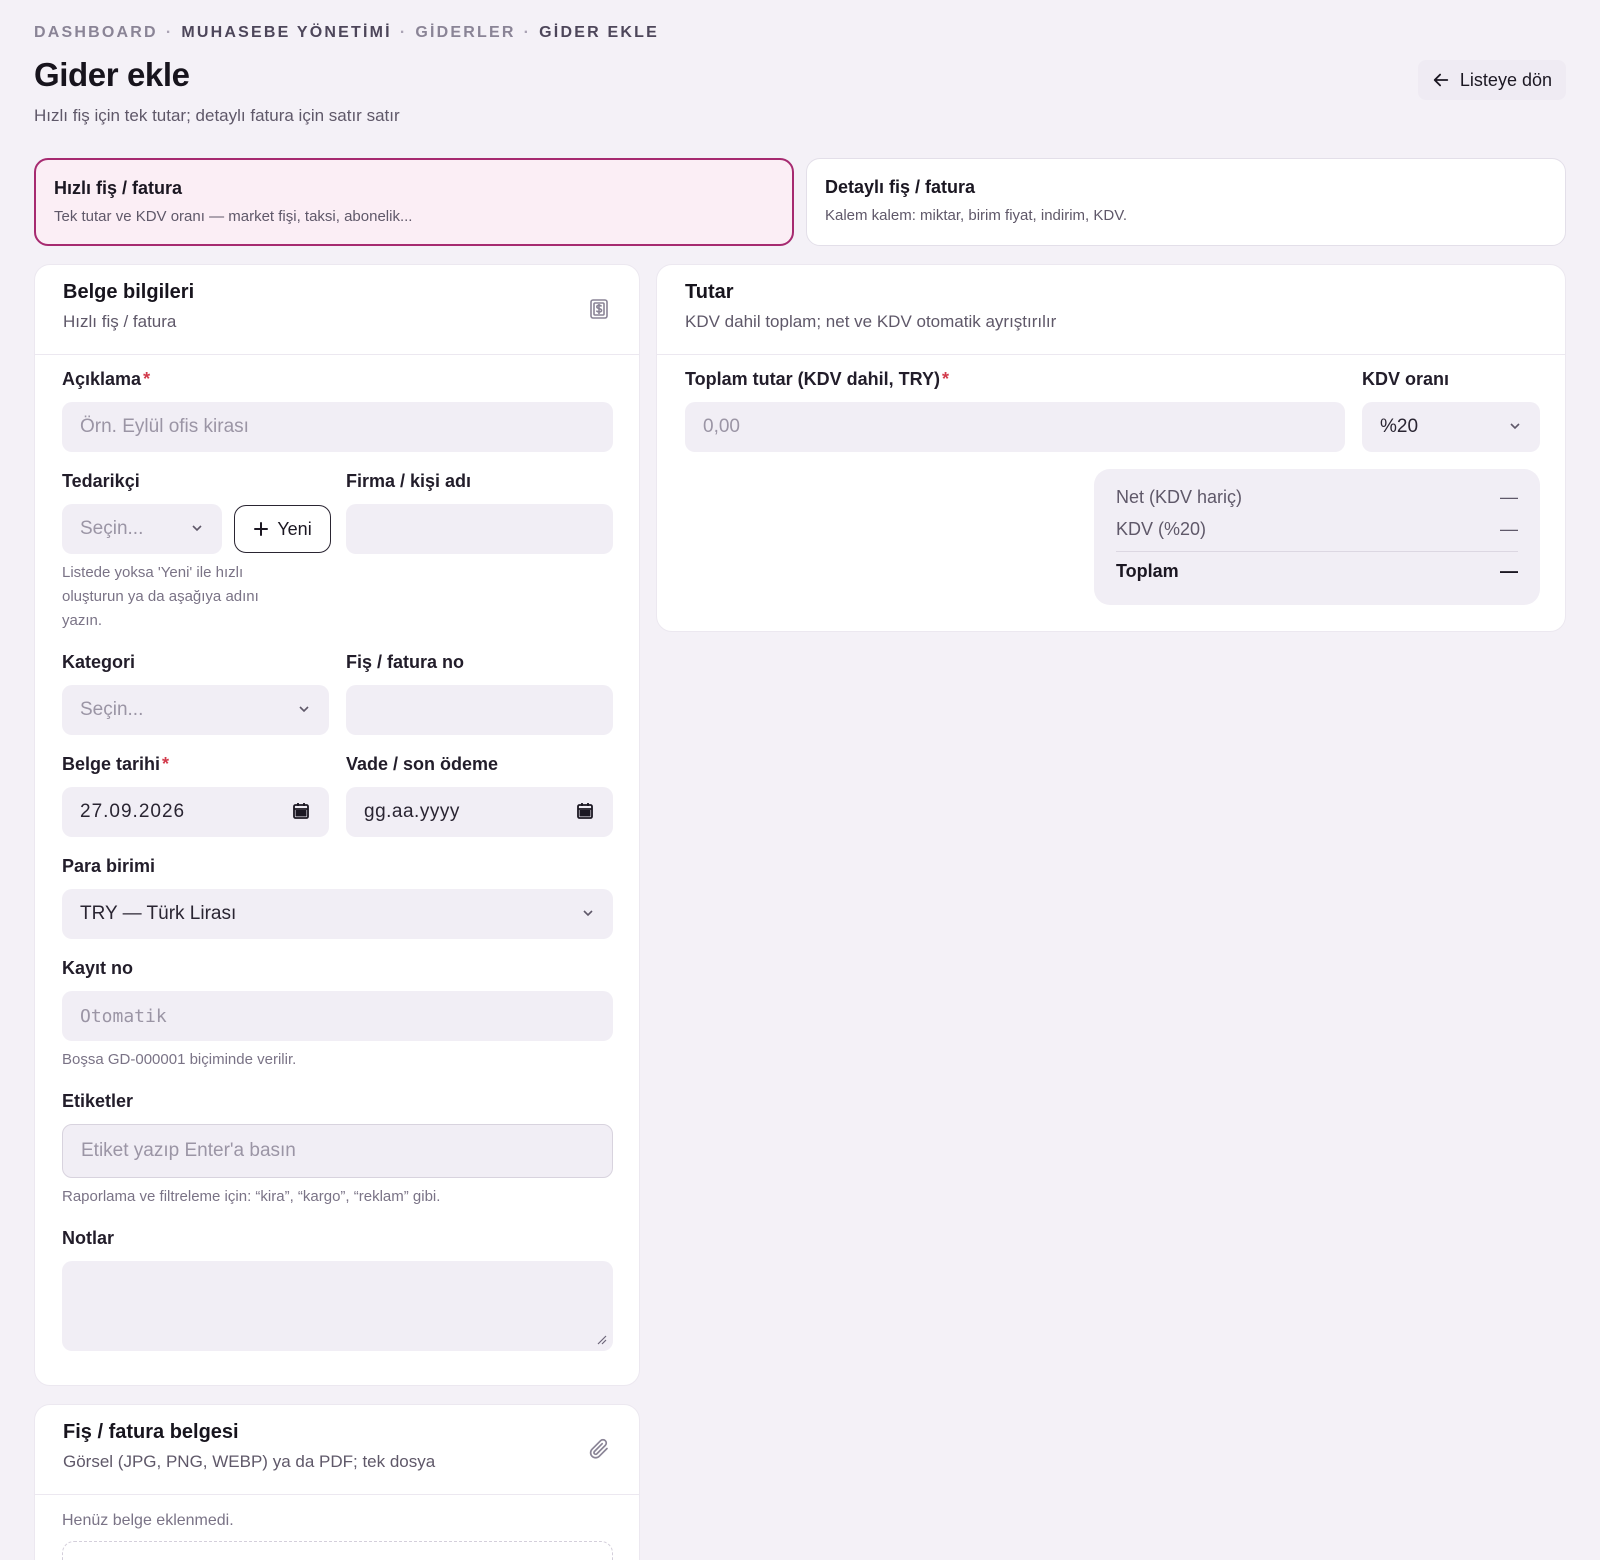 This screenshot has width=1600, height=1560. I want to click on mode-title: Hızlı fiş / fatura, so click(118, 188).